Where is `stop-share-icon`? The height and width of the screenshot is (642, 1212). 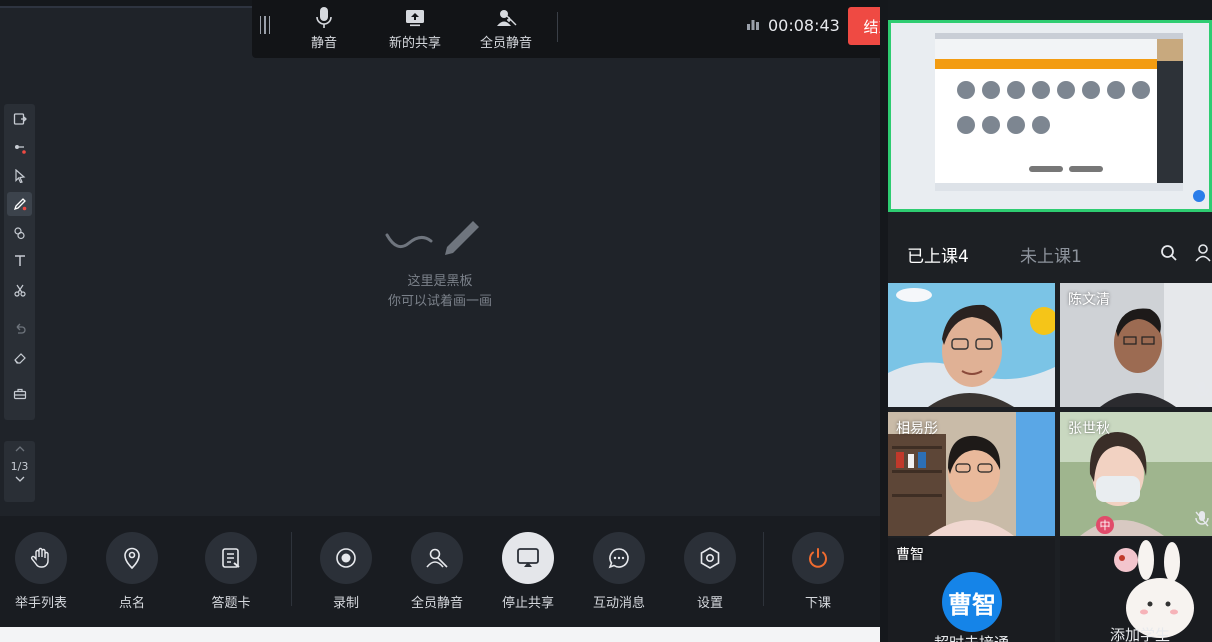 stop-share-icon is located at coordinates (528, 558).